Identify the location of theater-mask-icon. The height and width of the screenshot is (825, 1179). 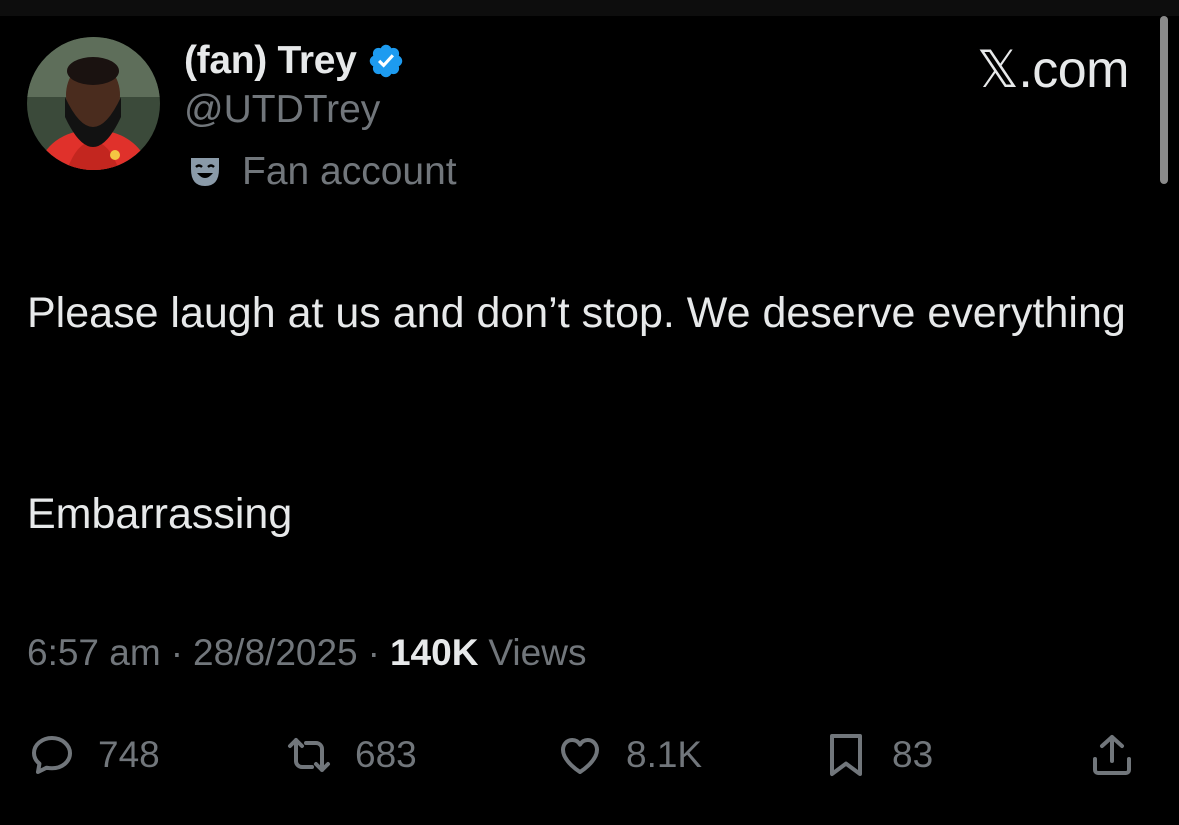
(205, 172).